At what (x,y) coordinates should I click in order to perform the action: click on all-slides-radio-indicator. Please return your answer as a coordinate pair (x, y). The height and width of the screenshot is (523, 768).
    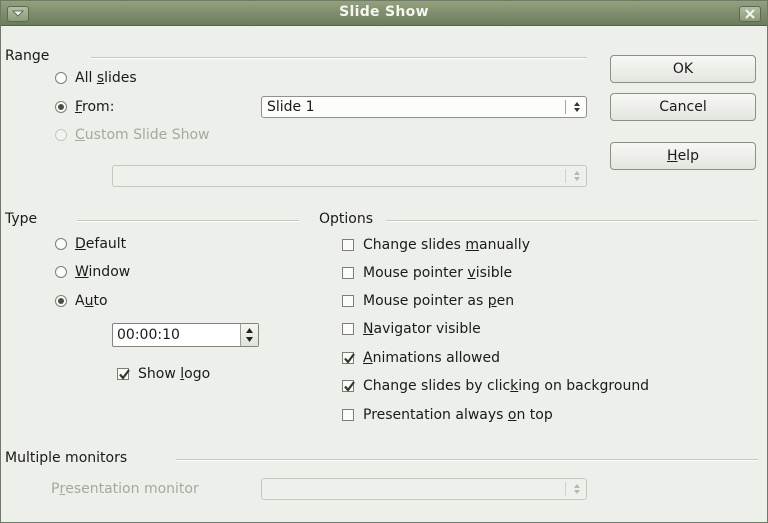
    Looking at the image, I should click on (61, 78).